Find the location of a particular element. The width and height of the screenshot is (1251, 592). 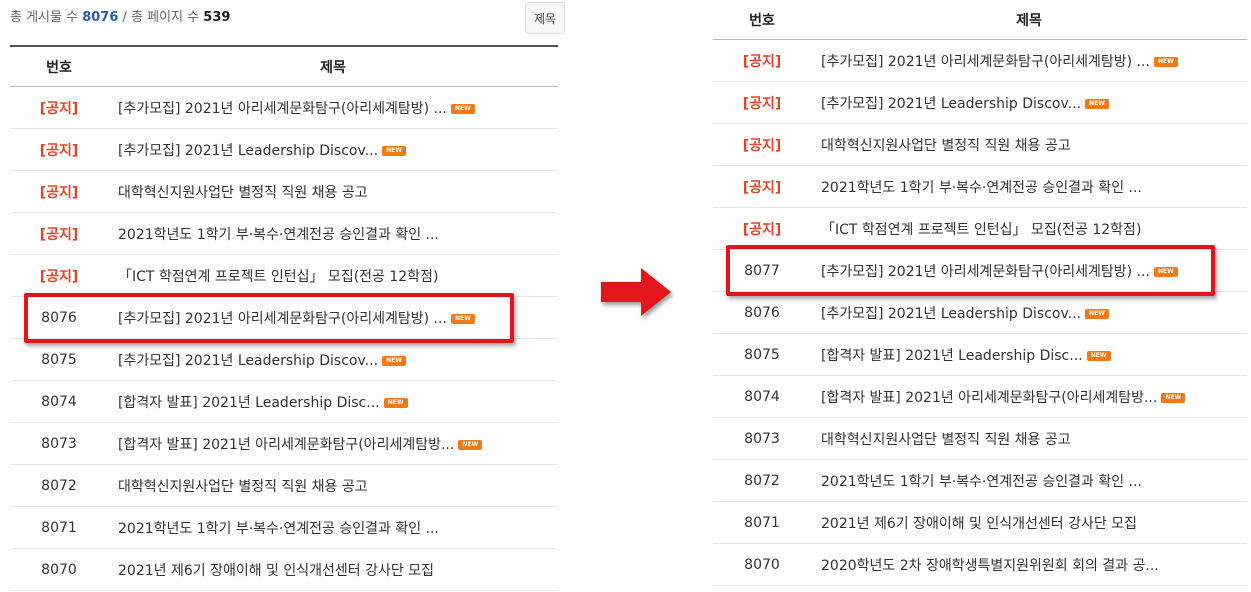

post-number: 8070 is located at coordinates (59, 569).